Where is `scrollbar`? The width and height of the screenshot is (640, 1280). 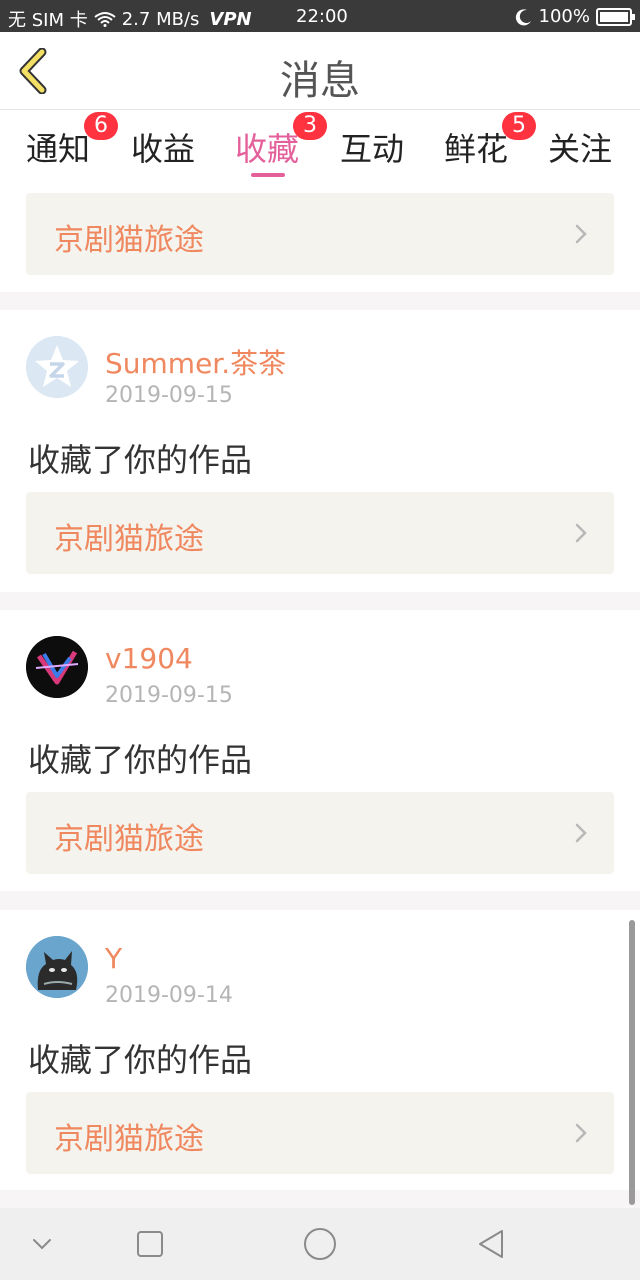
scrollbar is located at coordinates (632, 1062).